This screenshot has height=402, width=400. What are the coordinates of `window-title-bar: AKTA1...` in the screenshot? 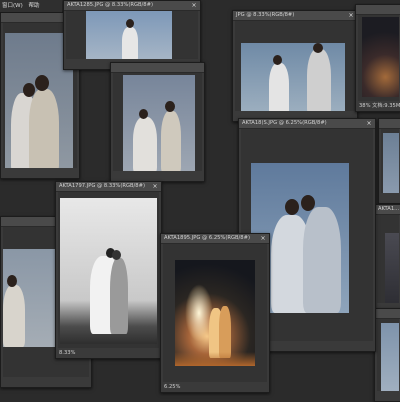 It's located at (387, 210).